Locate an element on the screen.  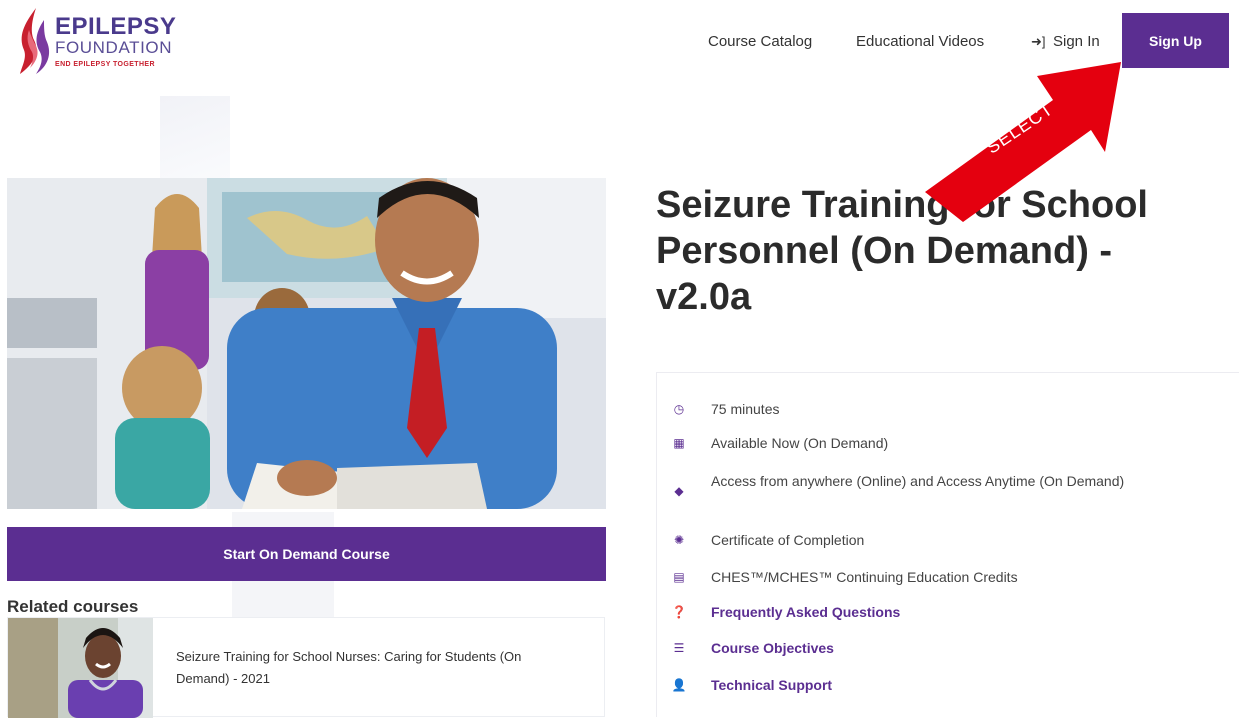
start-course-button: Start On Demand Course is located at coordinates (306, 554).